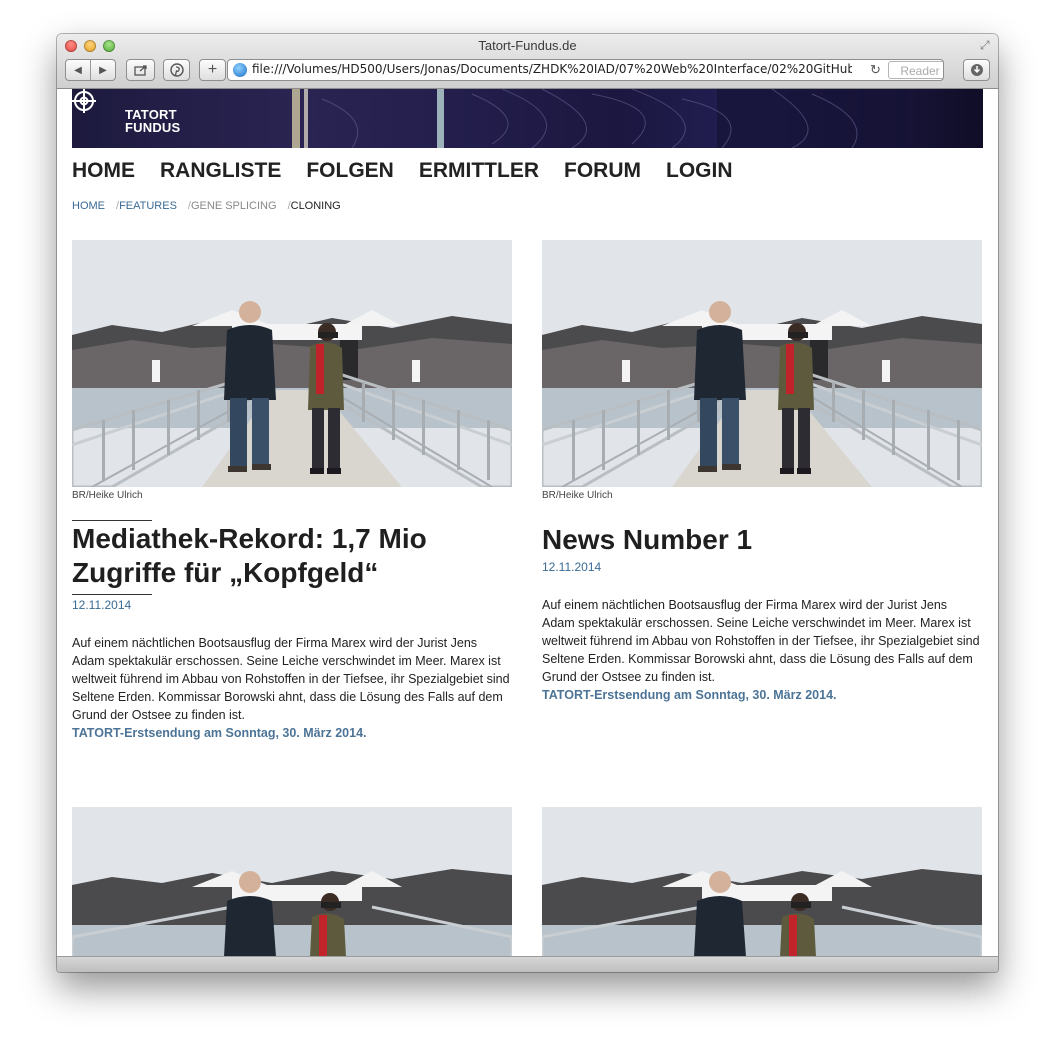 The image size is (1055, 1052). I want to click on globe-icon, so click(240, 70).